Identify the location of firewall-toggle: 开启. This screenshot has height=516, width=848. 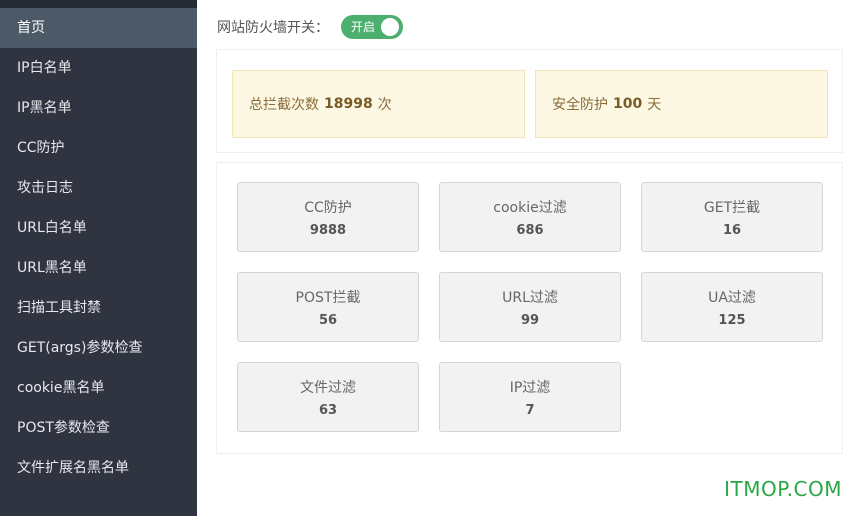
(372, 27).